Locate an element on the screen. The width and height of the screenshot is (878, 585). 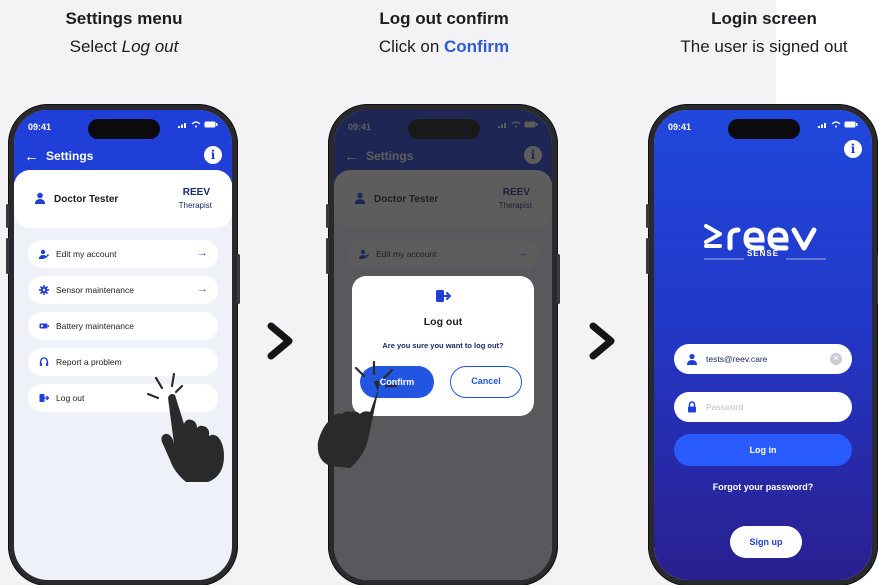
profile-card: Doctor Tester REEV Therapist is located at coordinates (123, 199).